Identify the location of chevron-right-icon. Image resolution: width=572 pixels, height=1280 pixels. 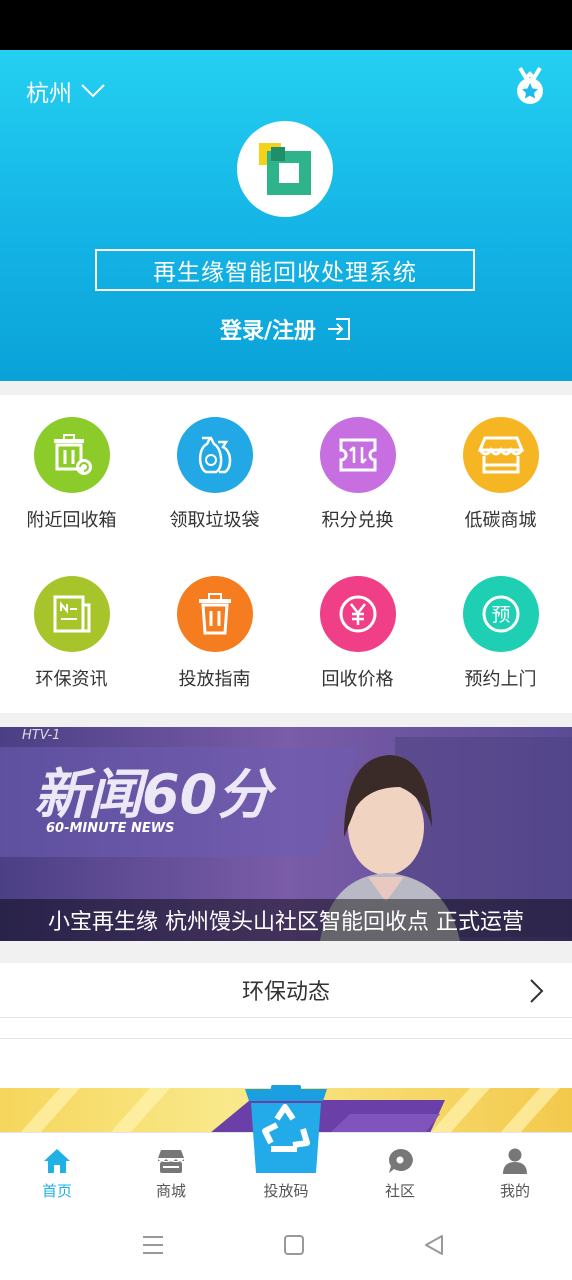
(537, 991).